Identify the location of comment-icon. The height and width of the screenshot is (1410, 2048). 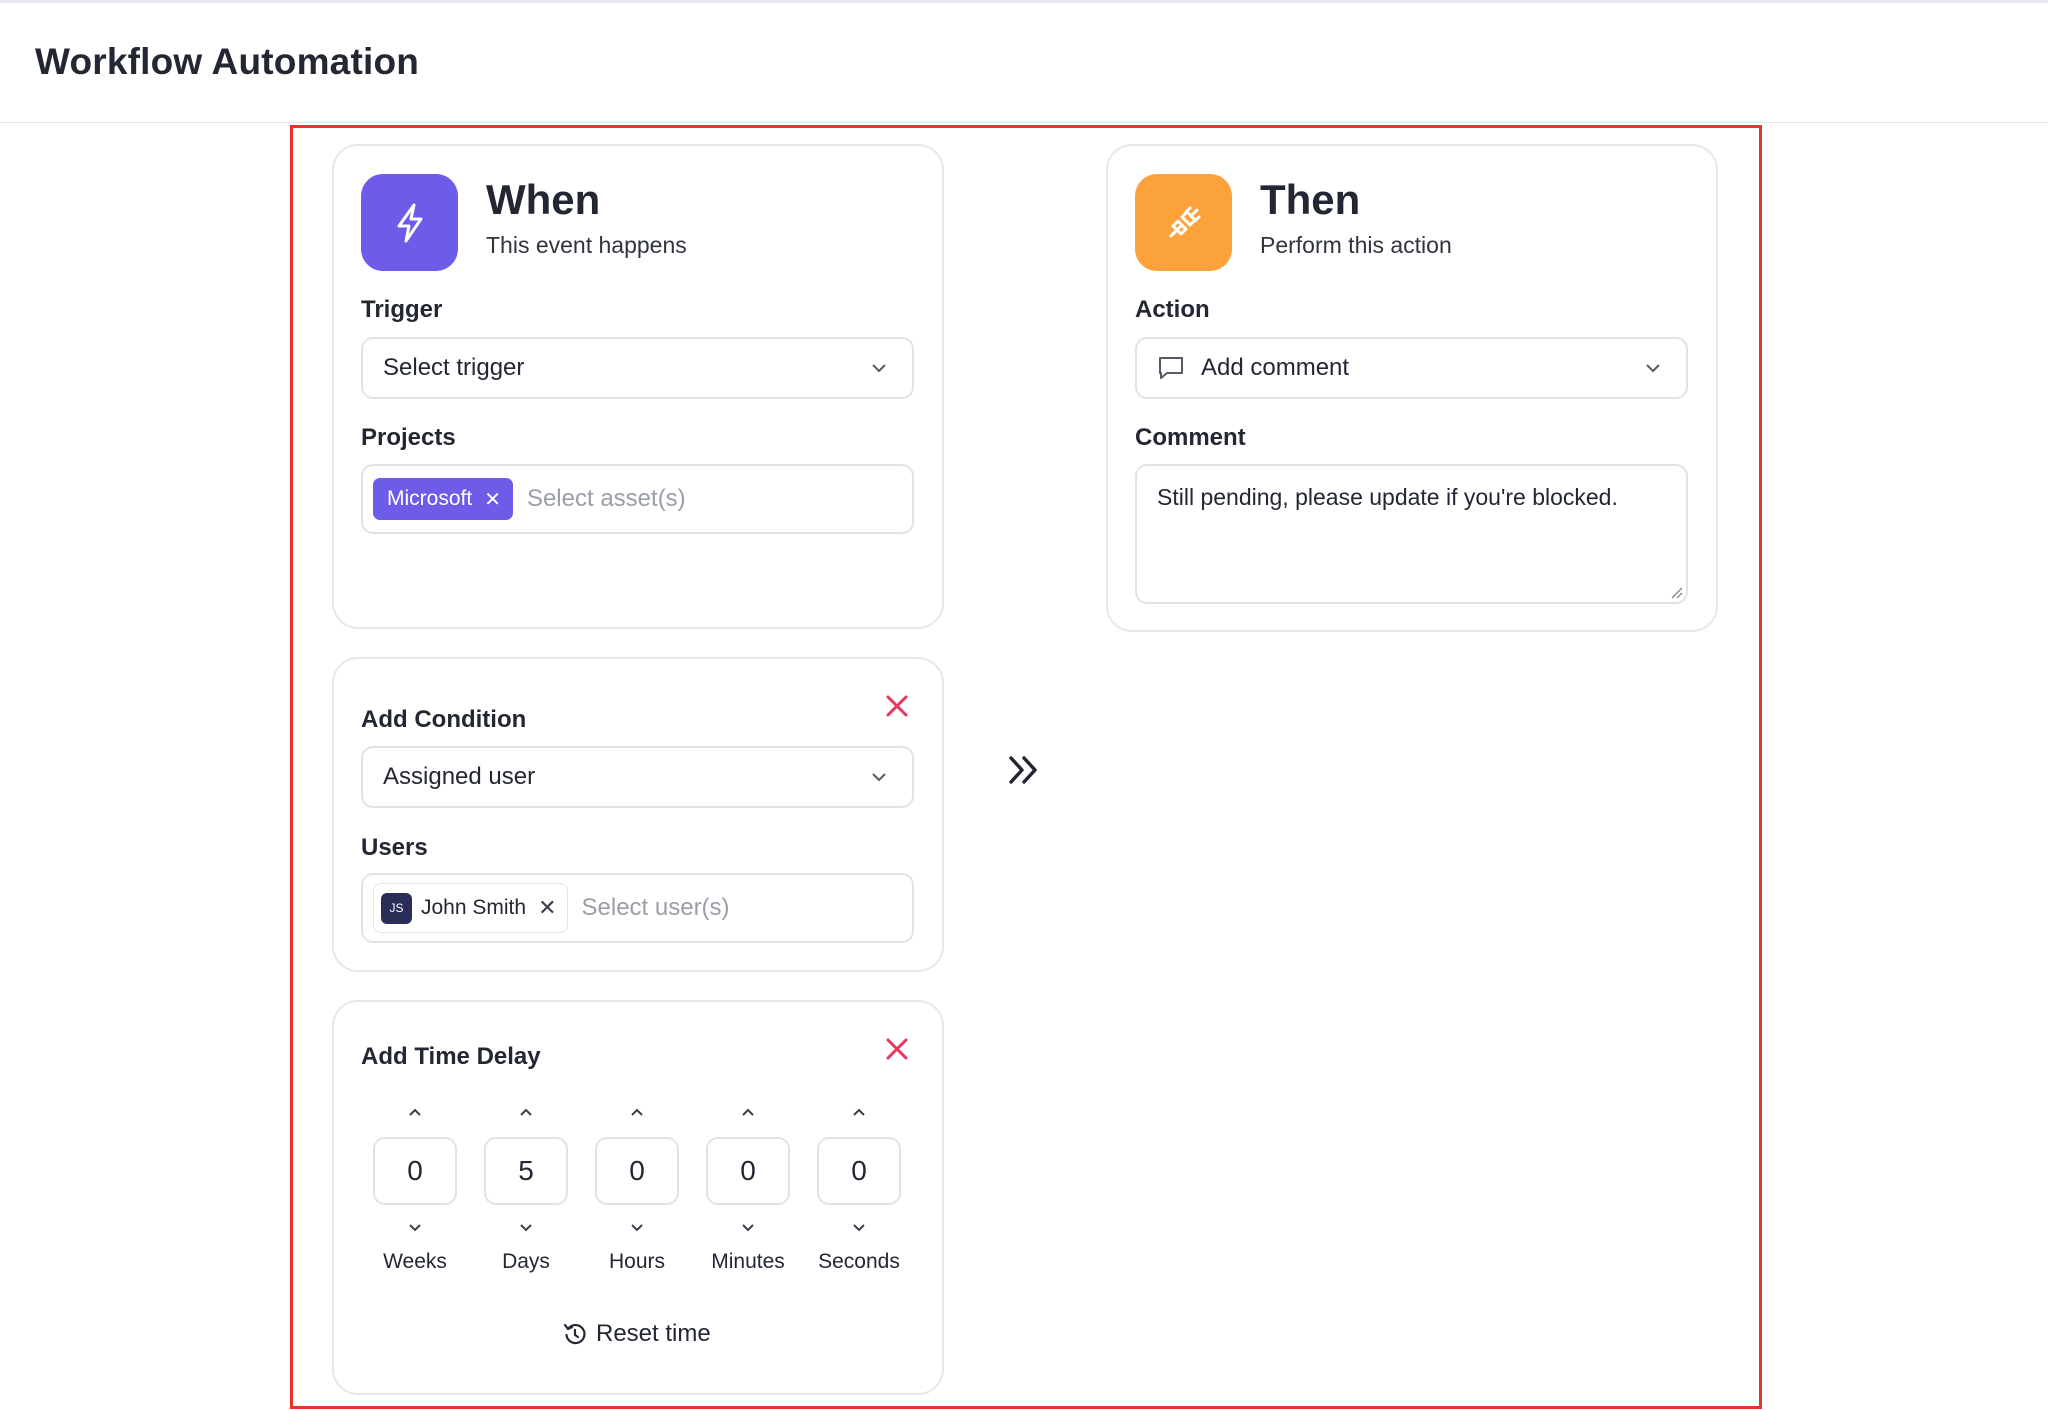
(1171, 368).